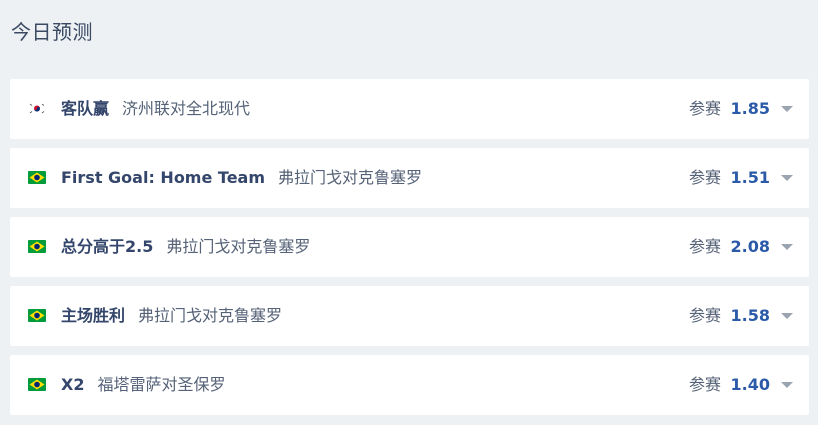  I want to click on market-name: 总分高于2.5 弗拉门戈对克鲁塞罗, so click(185, 247).